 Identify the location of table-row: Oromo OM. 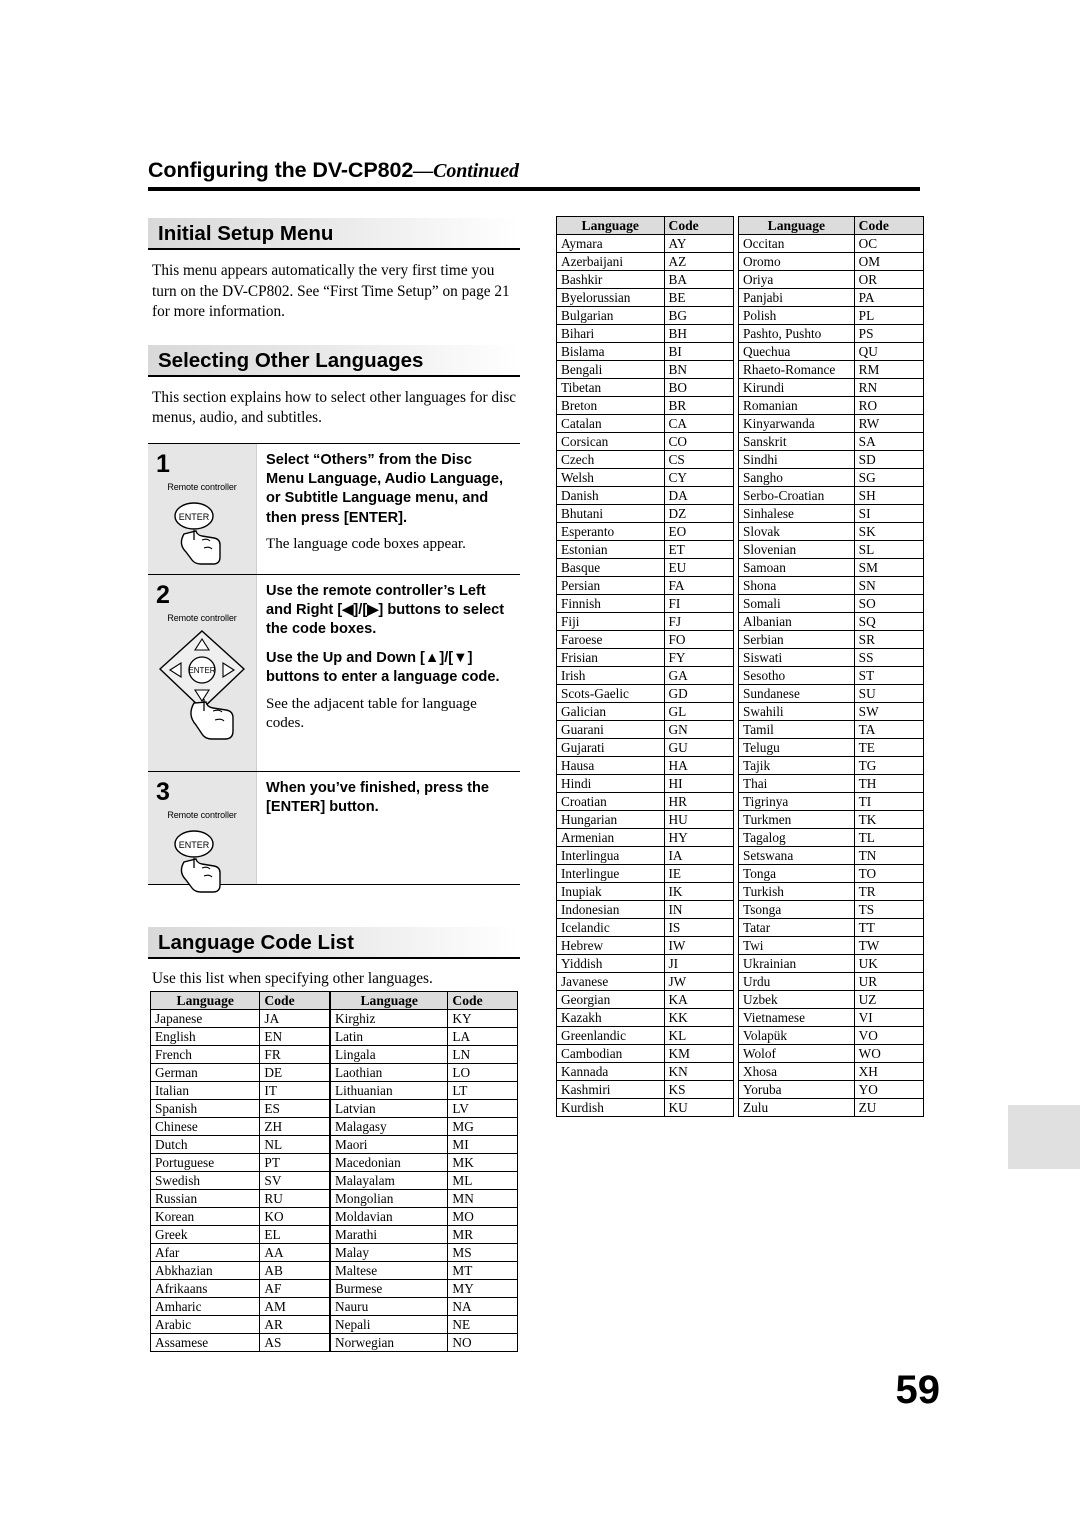
(831, 261).